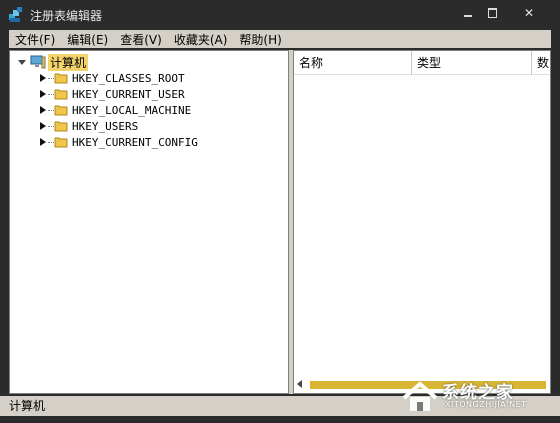 This screenshot has height=423, width=560. I want to click on tree-item-hkey-current-config: HKEY_CURRENT_CONFIG, so click(118, 142).